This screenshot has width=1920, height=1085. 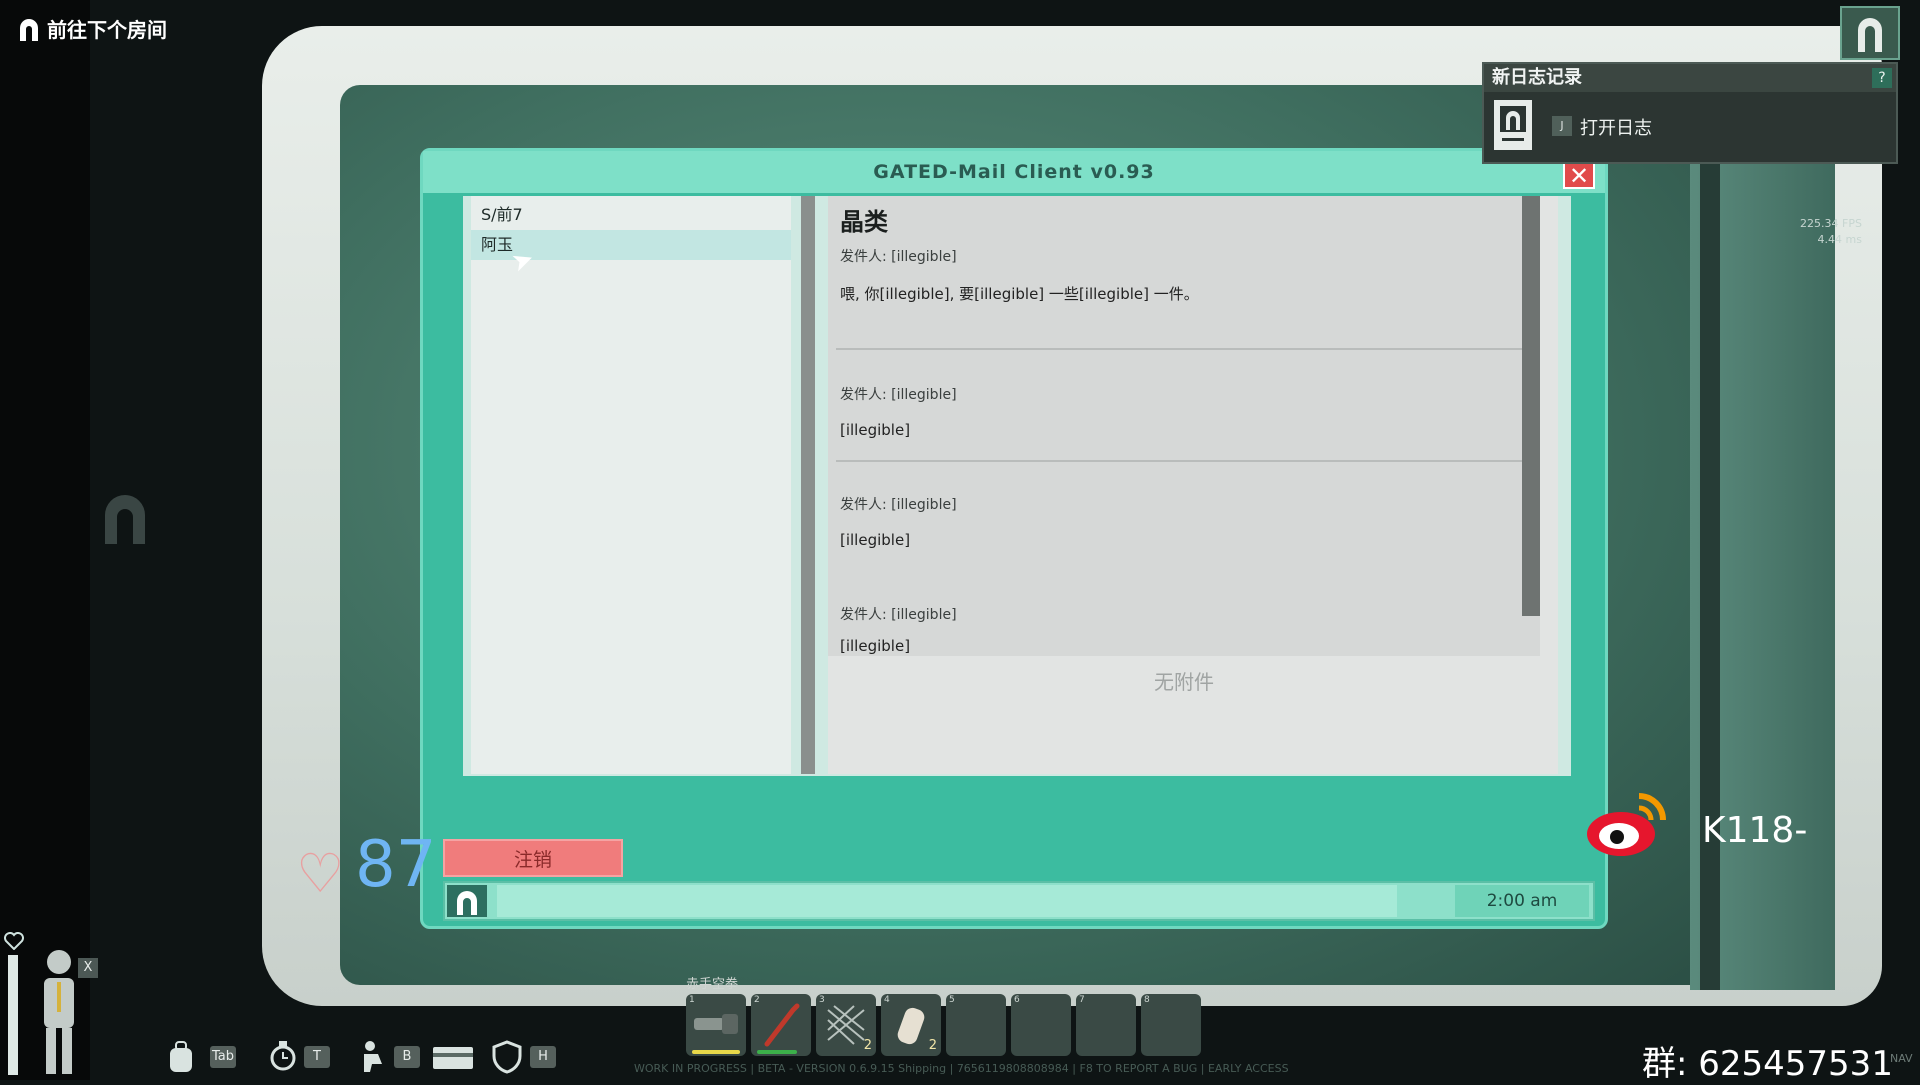 What do you see at coordinates (1870, 33) in the screenshot?
I see `top-right-badge-icon` at bounding box center [1870, 33].